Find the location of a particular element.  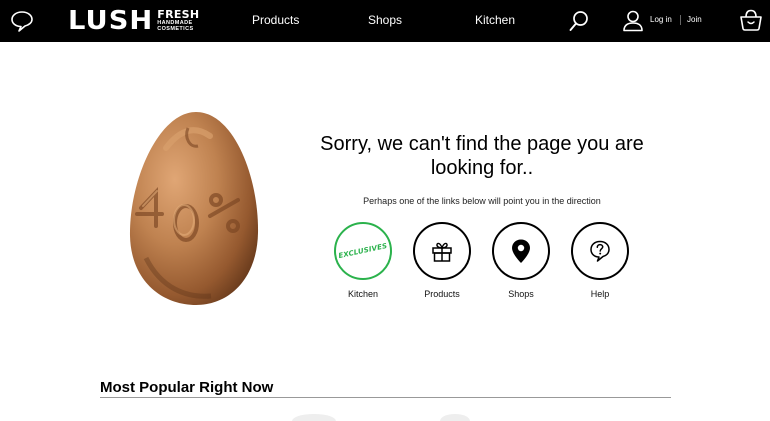

logo-tagline: FRESH HANDMADE COSMETICS is located at coordinates (178, 20).